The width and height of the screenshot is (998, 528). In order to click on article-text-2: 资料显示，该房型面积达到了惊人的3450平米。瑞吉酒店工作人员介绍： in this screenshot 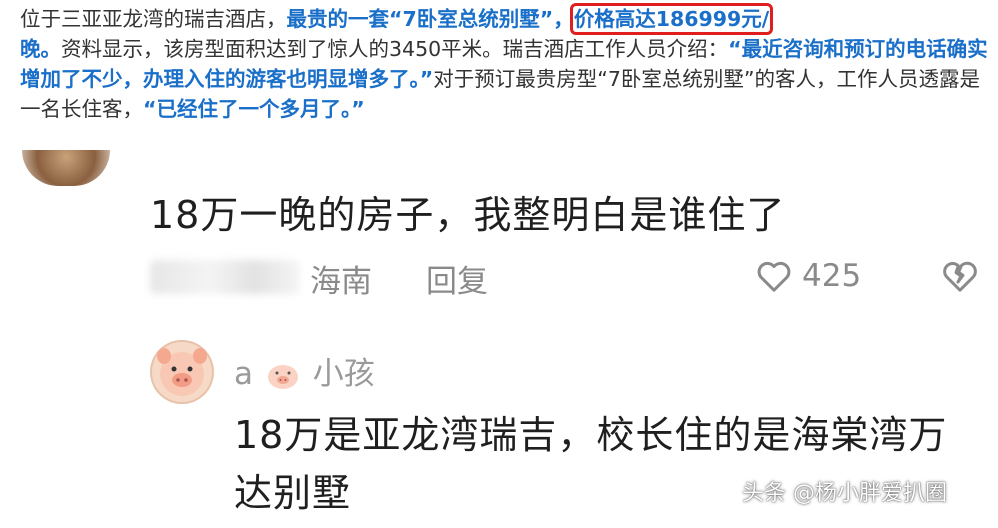, I will do `click(395, 49)`.